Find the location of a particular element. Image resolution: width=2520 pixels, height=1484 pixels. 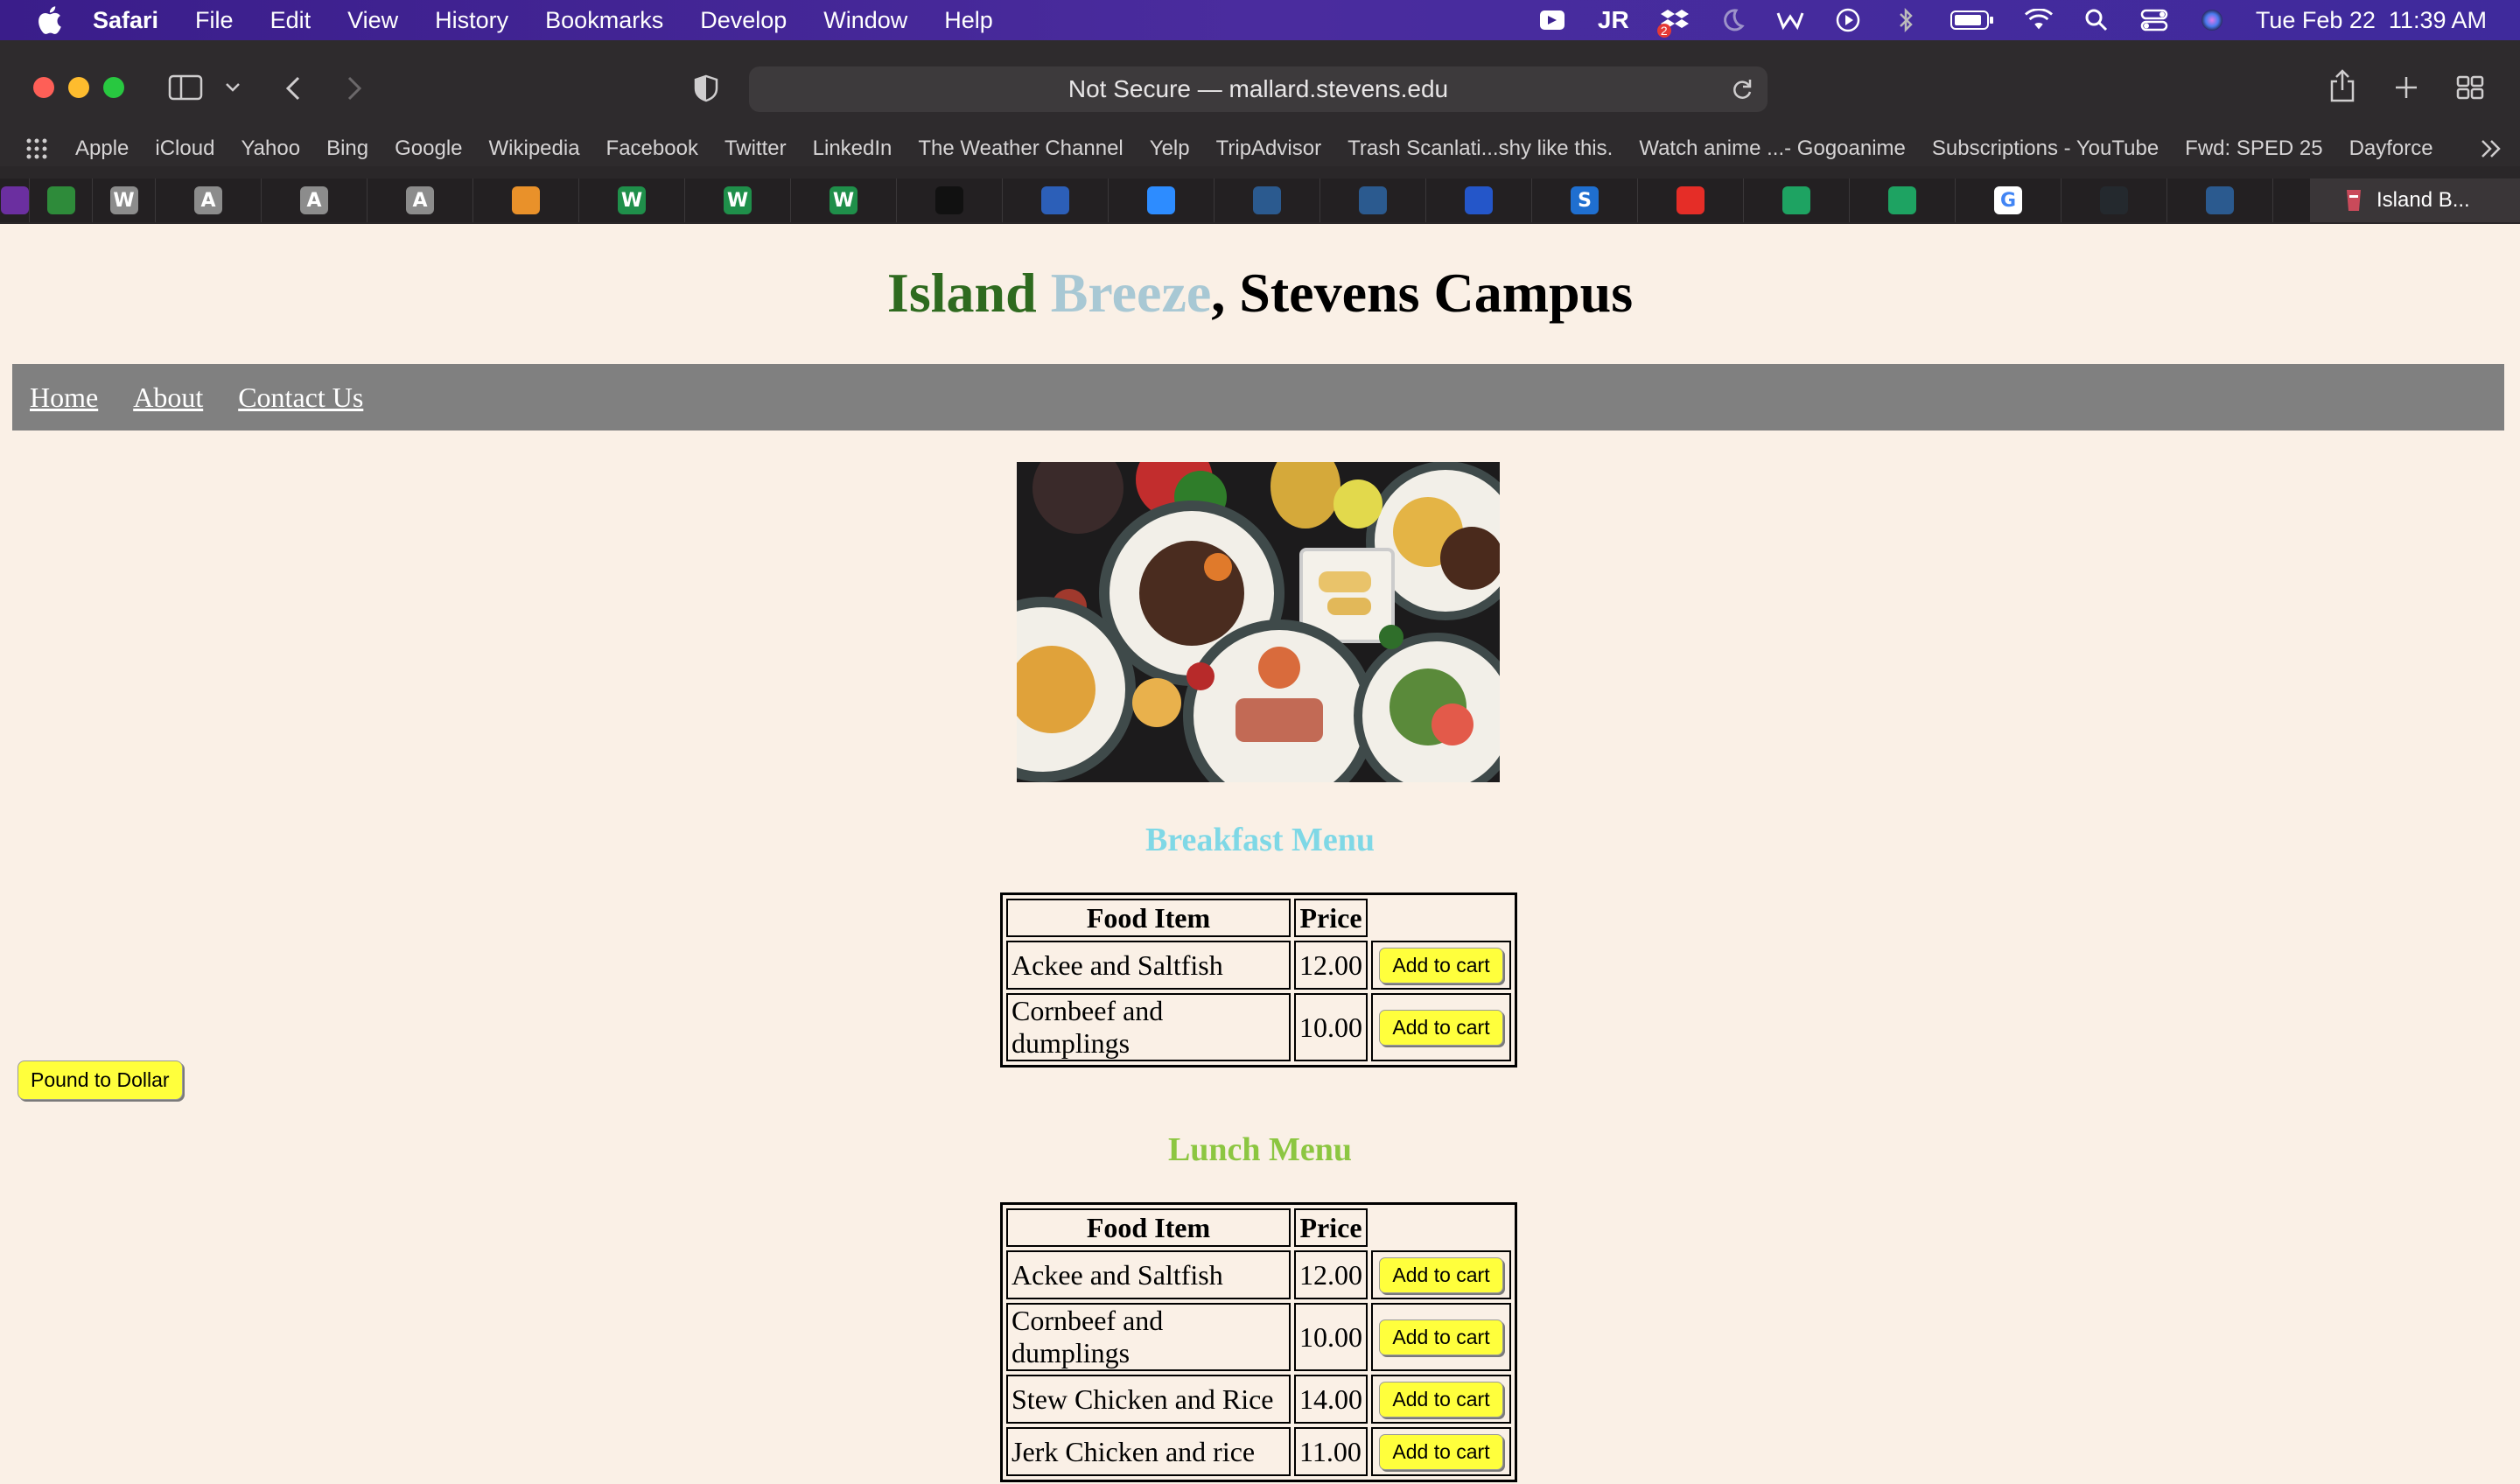

bookmark-twitter: Twitter is located at coordinates (755, 148).